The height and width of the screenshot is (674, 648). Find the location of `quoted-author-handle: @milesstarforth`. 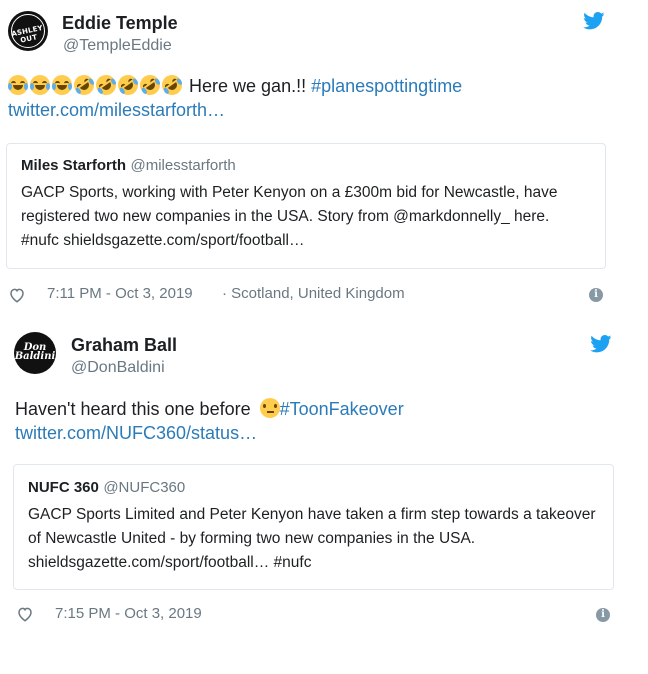

quoted-author-handle: @milesstarforth is located at coordinates (183, 165).